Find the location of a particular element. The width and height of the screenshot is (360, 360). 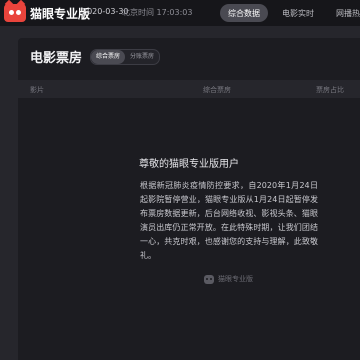

brand: 猫眼专业版 is located at coordinates (47, 11).